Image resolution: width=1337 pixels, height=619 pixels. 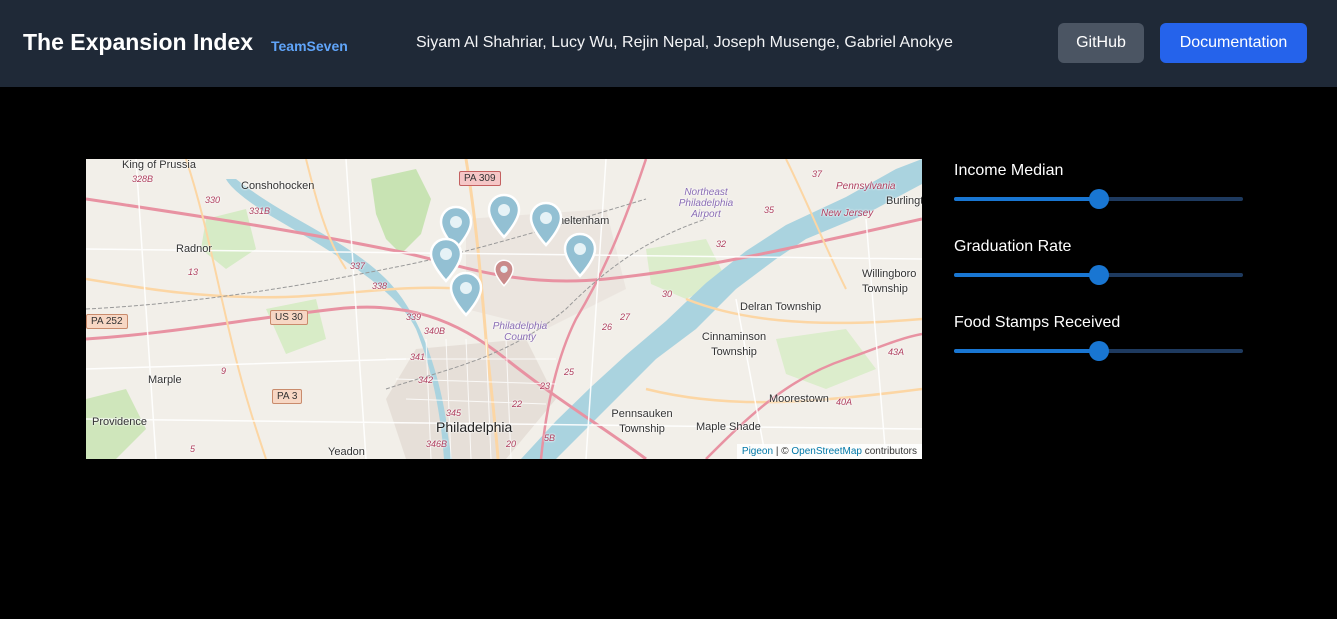 I want to click on road-number: 337, so click(x=358, y=266).